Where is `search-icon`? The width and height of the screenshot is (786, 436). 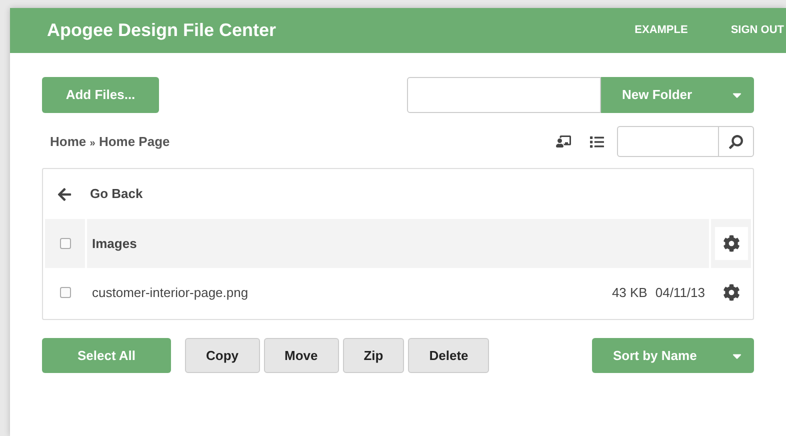 search-icon is located at coordinates (736, 141).